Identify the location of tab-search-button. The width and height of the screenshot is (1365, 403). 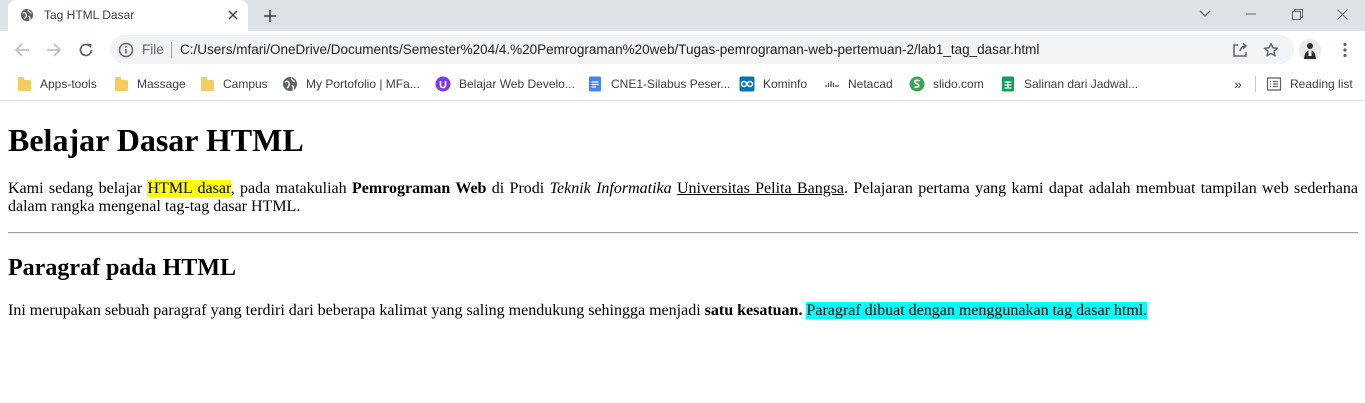
(1205, 14).